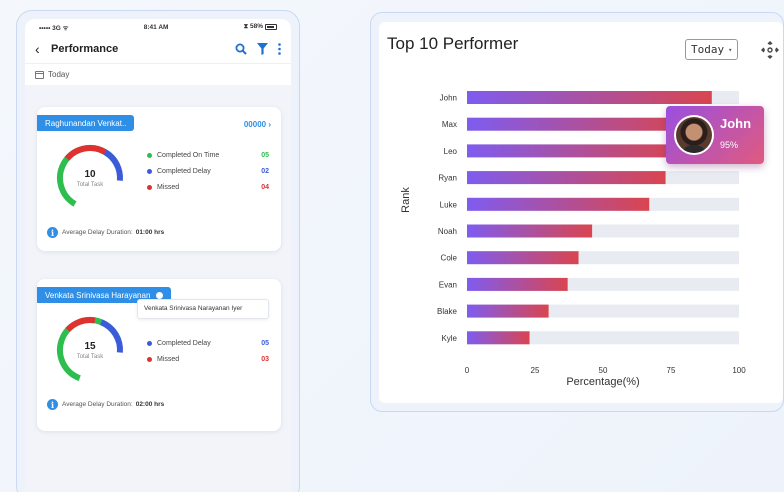 The image size is (784, 492). I want to click on bar-ryan, so click(566, 178).